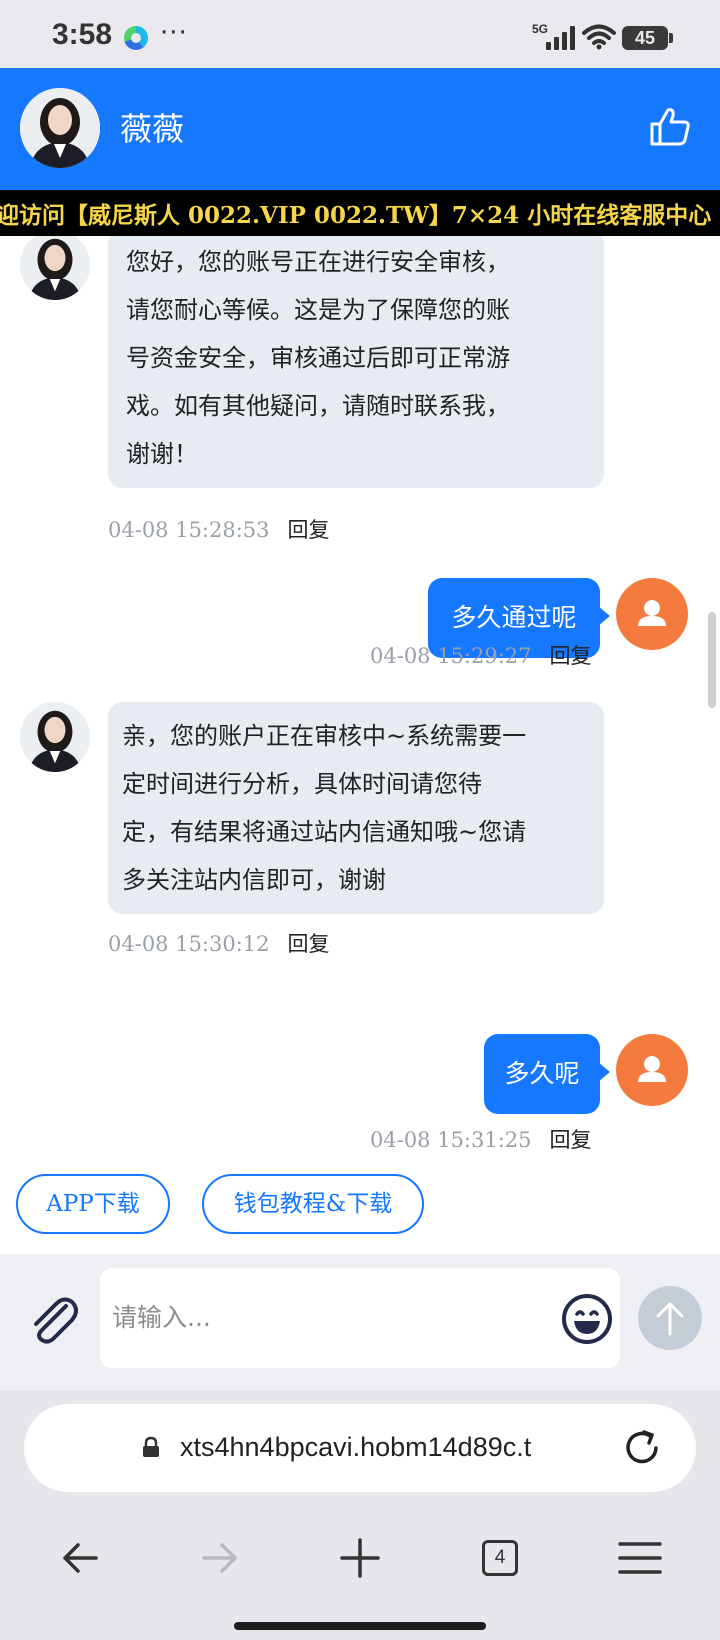  What do you see at coordinates (599, 37) in the screenshot?
I see `wifi-icon` at bounding box center [599, 37].